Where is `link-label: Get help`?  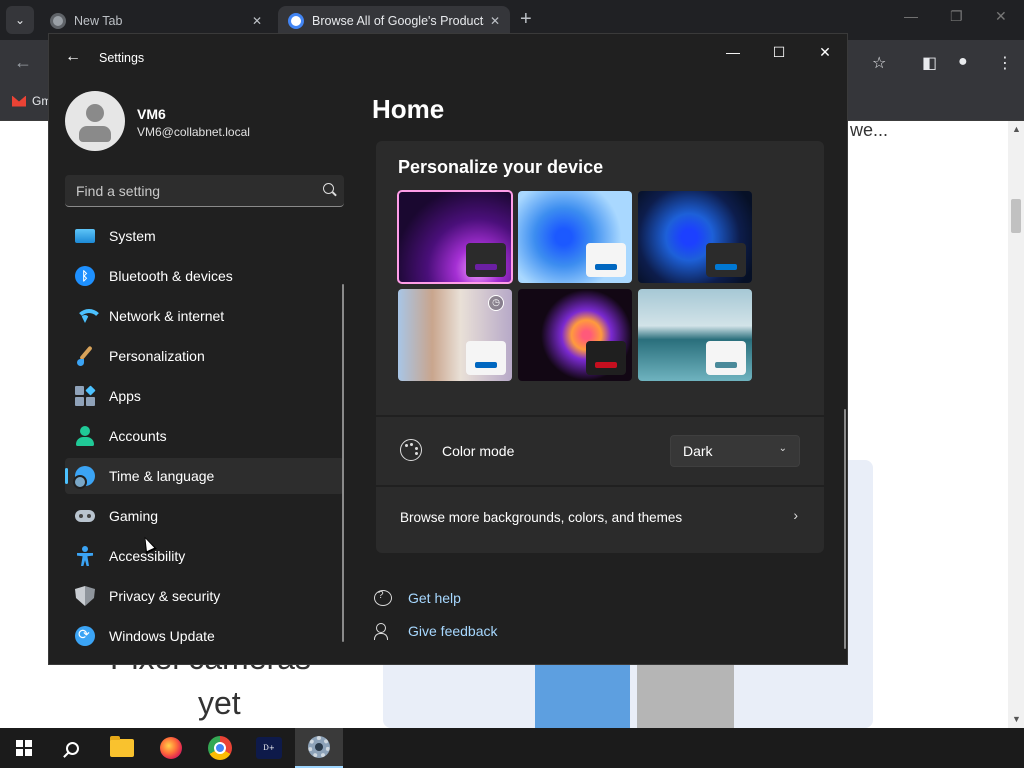 link-label: Get help is located at coordinates (434, 598).